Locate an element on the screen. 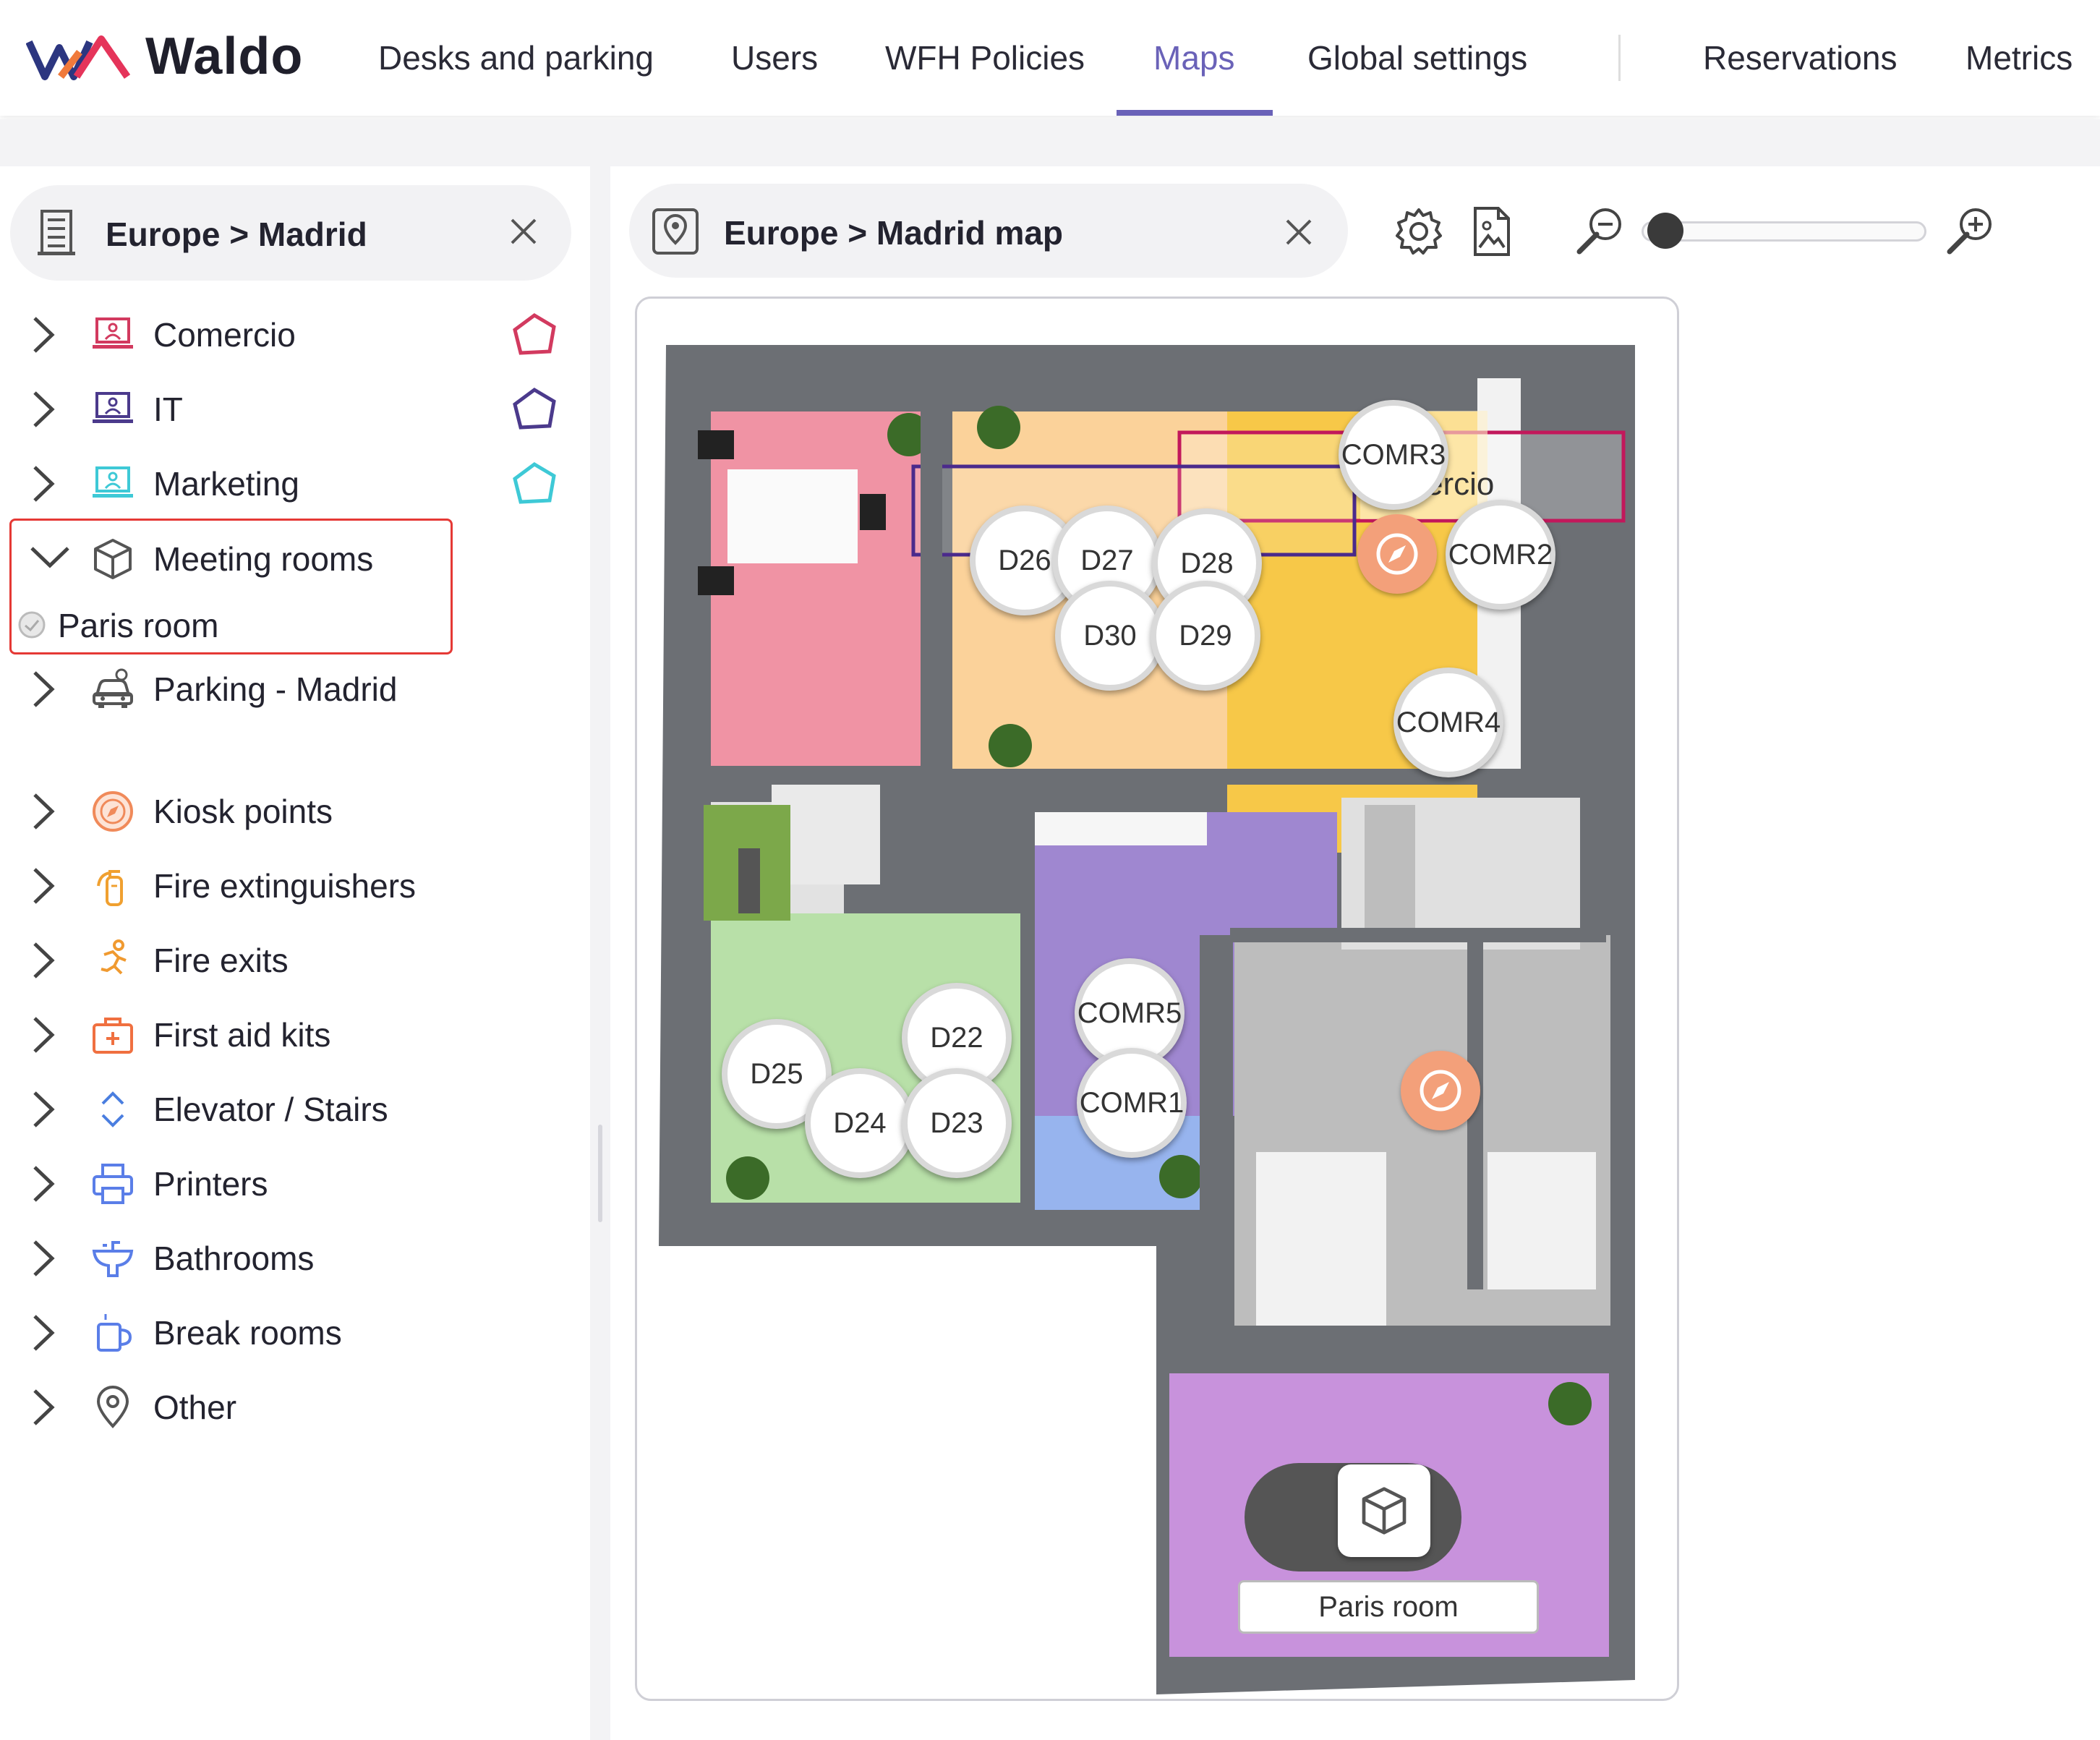  tree-item-label: Elevator / Stairs is located at coordinates (270, 1110).